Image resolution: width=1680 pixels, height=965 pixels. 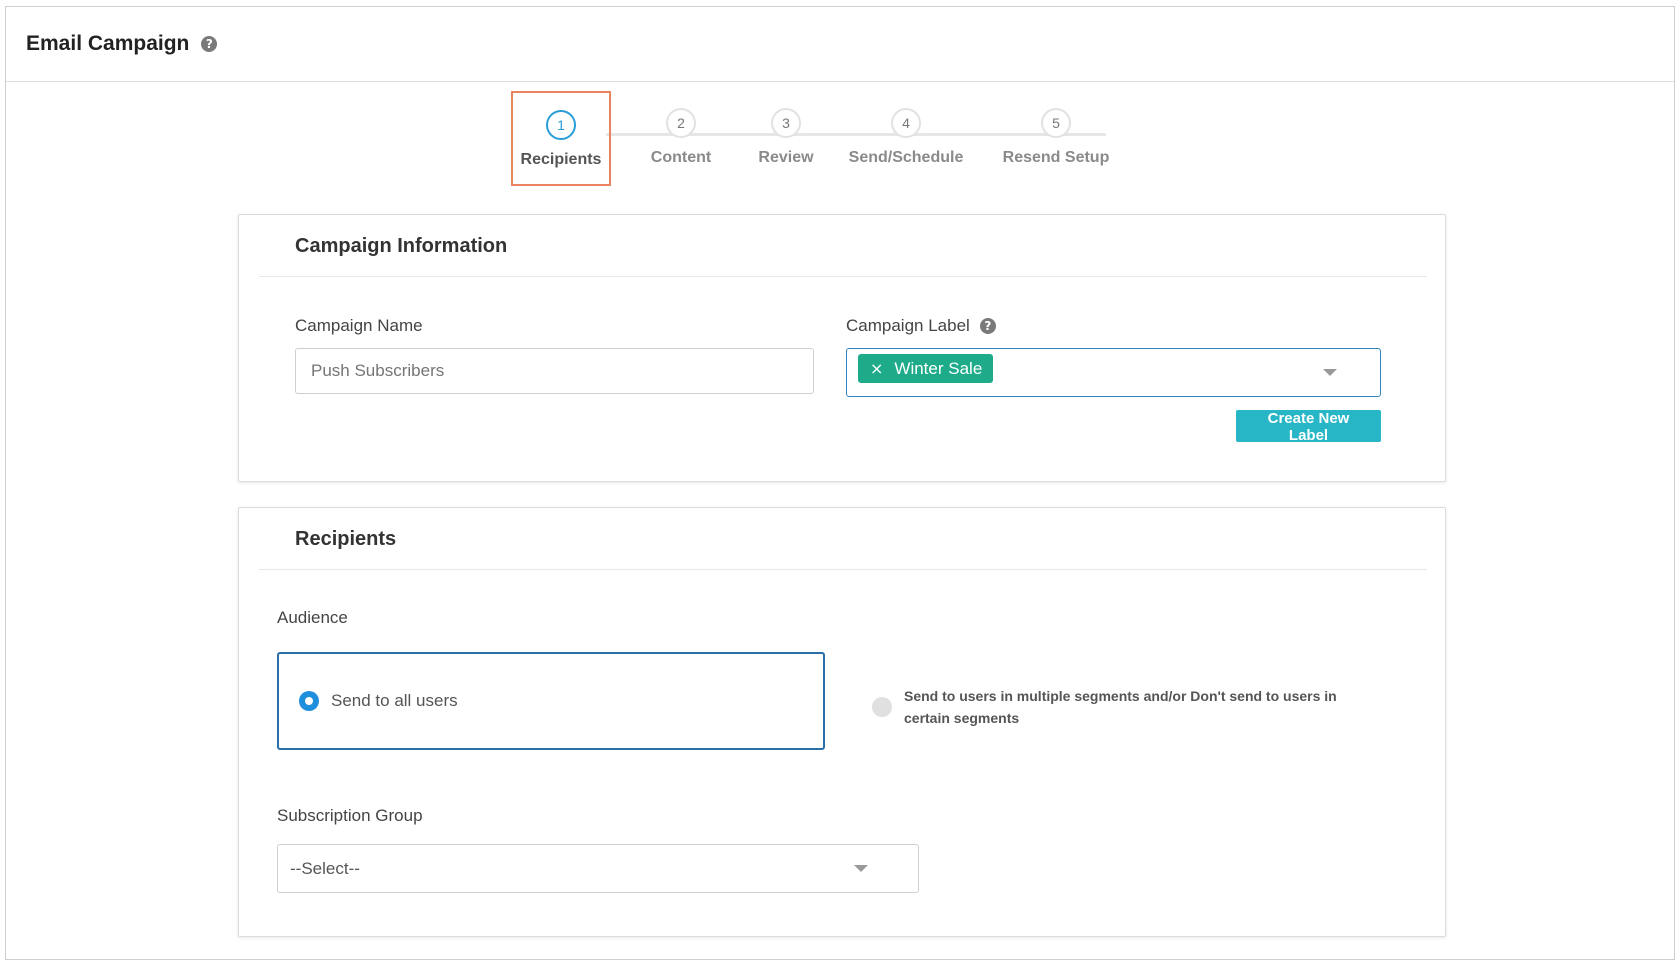 I want to click on option-label: Send to all users, so click(x=394, y=700).